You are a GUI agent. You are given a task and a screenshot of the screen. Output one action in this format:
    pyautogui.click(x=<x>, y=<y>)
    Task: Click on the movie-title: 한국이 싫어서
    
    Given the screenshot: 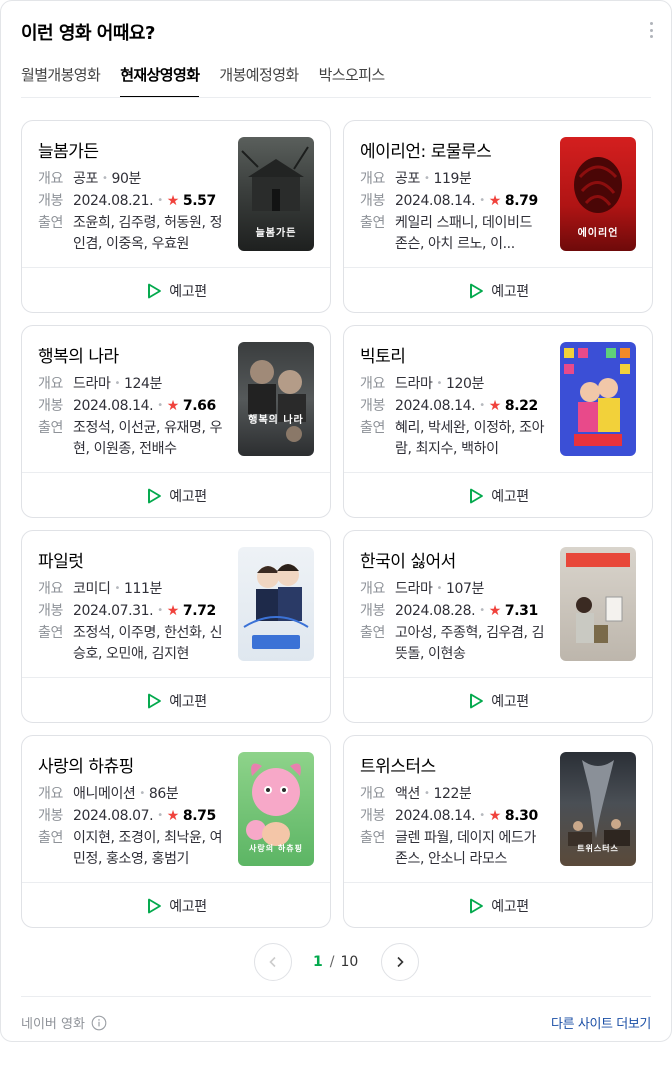 What is the action you would take?
    pyautogui.click(x=408, y=559)
    